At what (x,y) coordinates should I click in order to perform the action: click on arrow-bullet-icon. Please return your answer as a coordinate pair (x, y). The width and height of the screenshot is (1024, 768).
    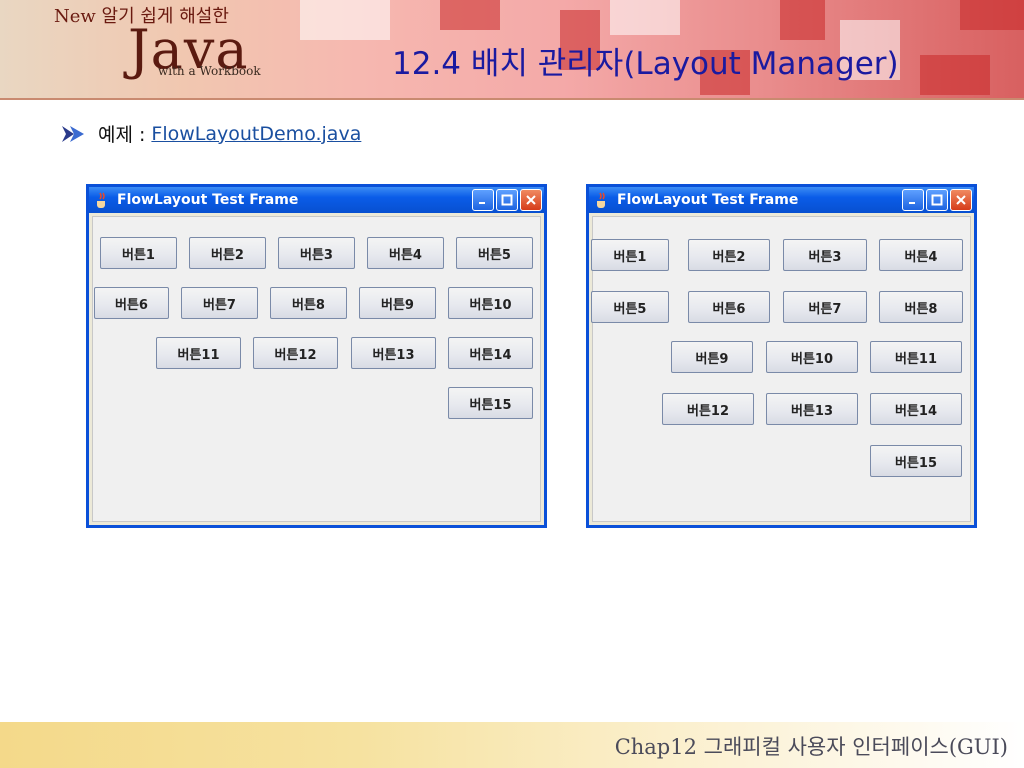
    Looking at the image, I should click on (73, 133).